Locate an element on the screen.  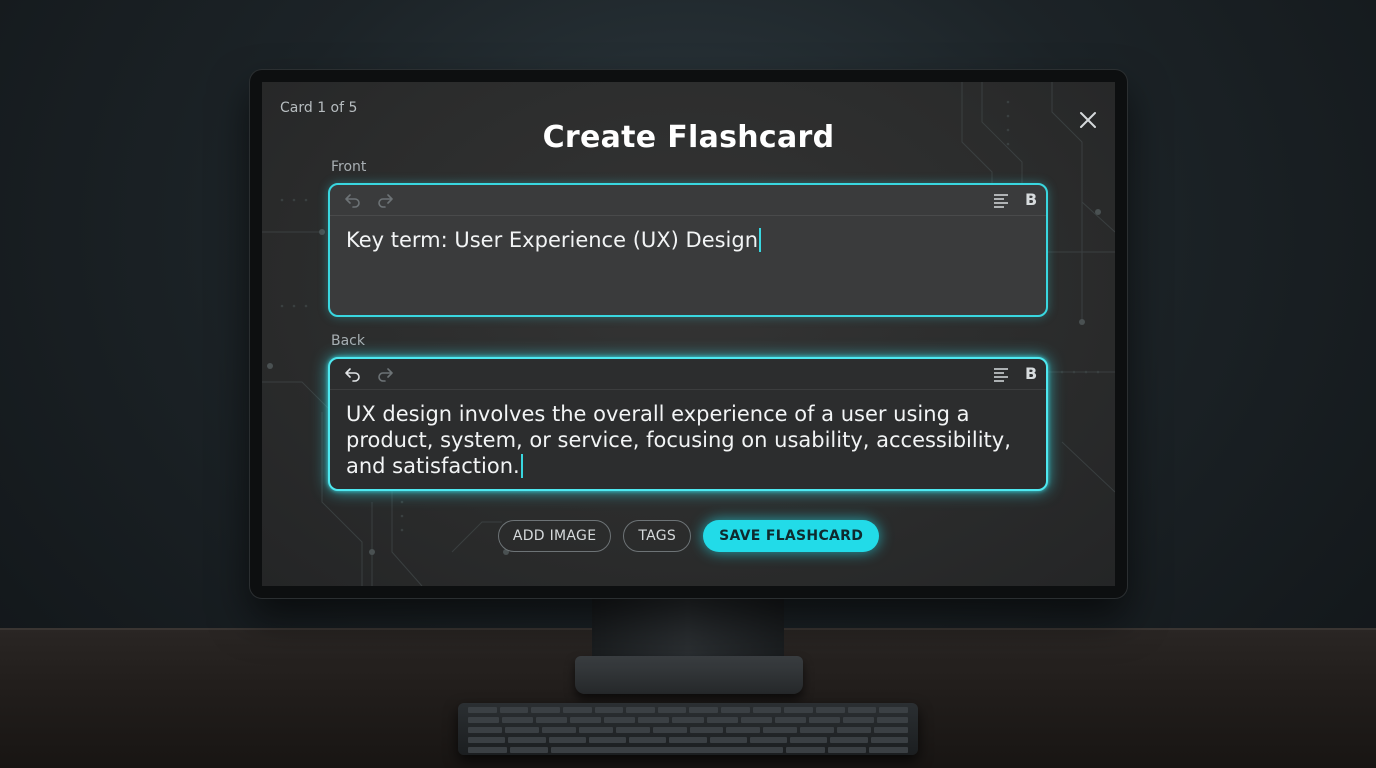
close-icon is located at coordinates (1088, 120).